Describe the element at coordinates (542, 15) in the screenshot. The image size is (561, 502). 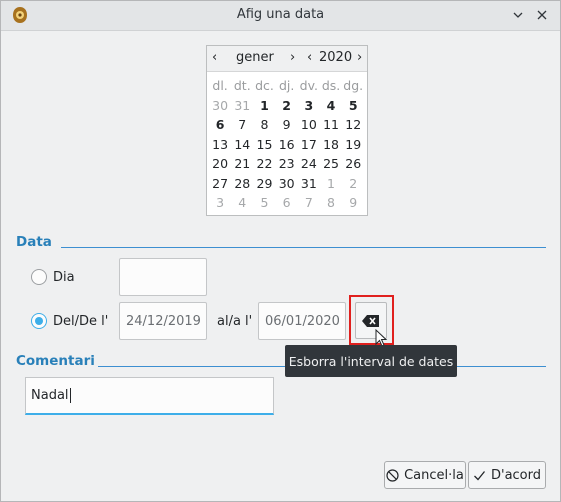
I see `close-icon` at that location.